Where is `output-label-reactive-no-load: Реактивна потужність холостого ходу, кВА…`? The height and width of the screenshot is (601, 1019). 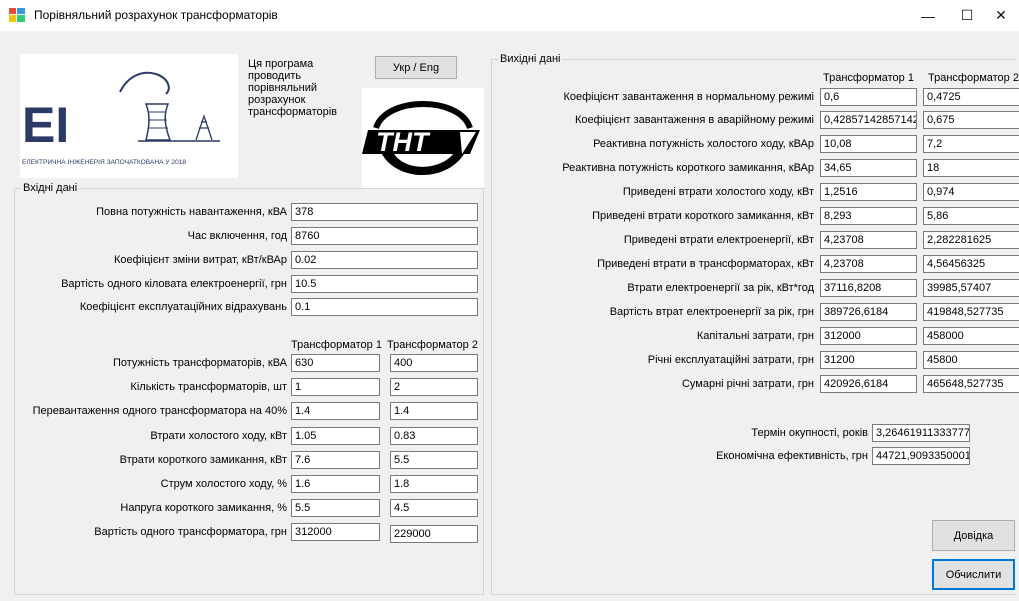 output-label-reactive-no-load: Реактивна потужність холостого ходу, кВА… is located at coordinates (703, 144).